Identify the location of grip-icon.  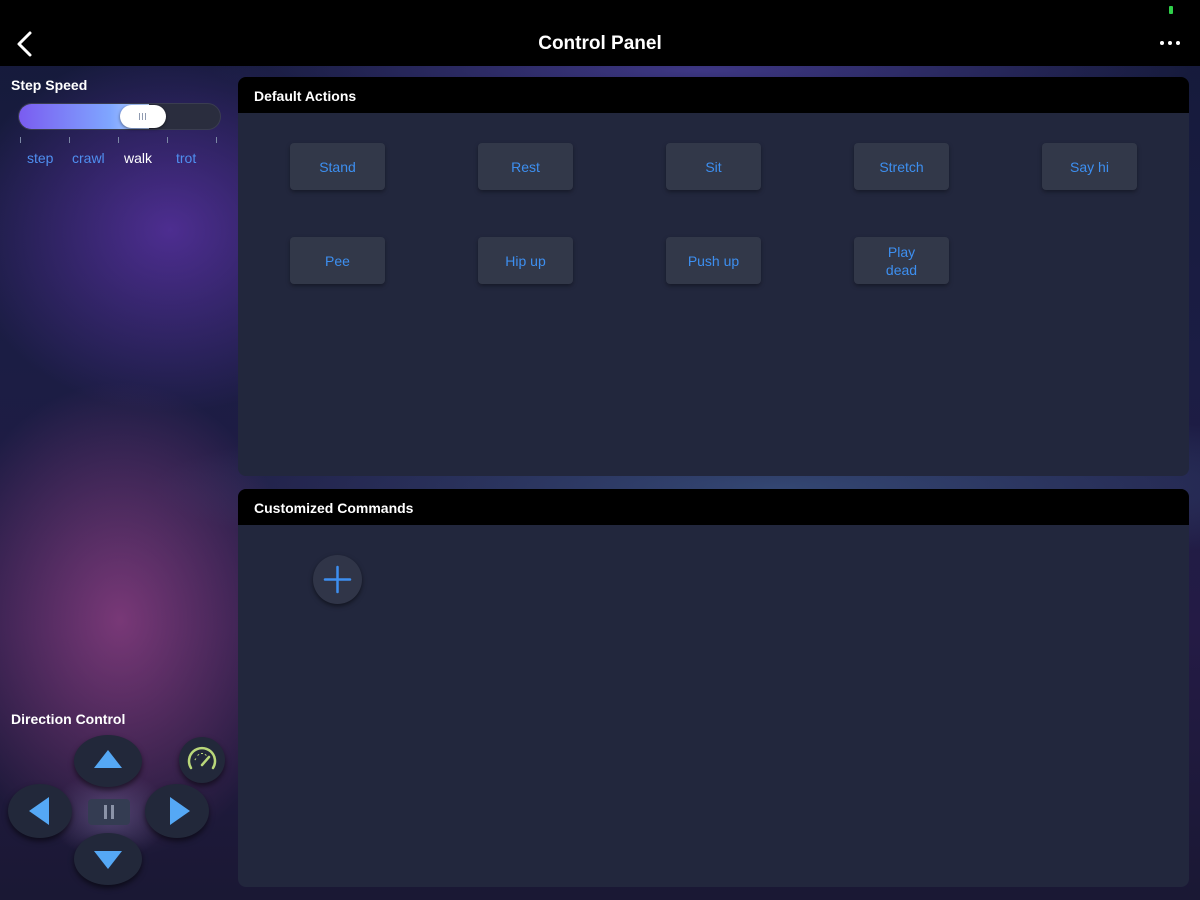
(143, 116).